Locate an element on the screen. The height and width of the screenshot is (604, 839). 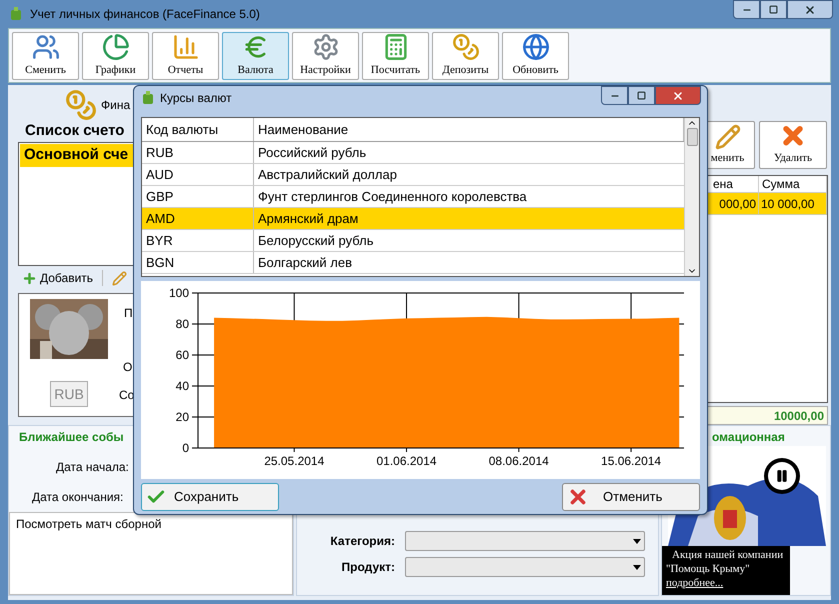
tick-label: 08.06.2014 is located at coordinates (518, 461).